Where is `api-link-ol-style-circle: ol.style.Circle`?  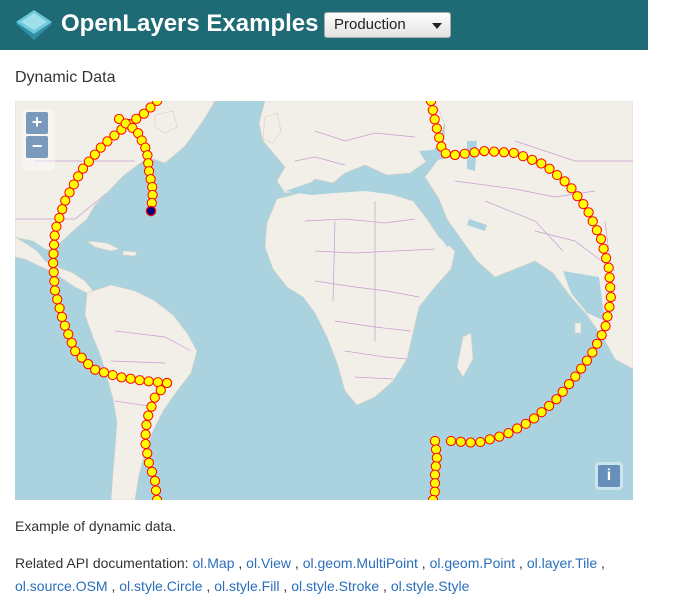 api-link-ol-style-circle: ol.style.Circle is located at coordinates (160, 586).